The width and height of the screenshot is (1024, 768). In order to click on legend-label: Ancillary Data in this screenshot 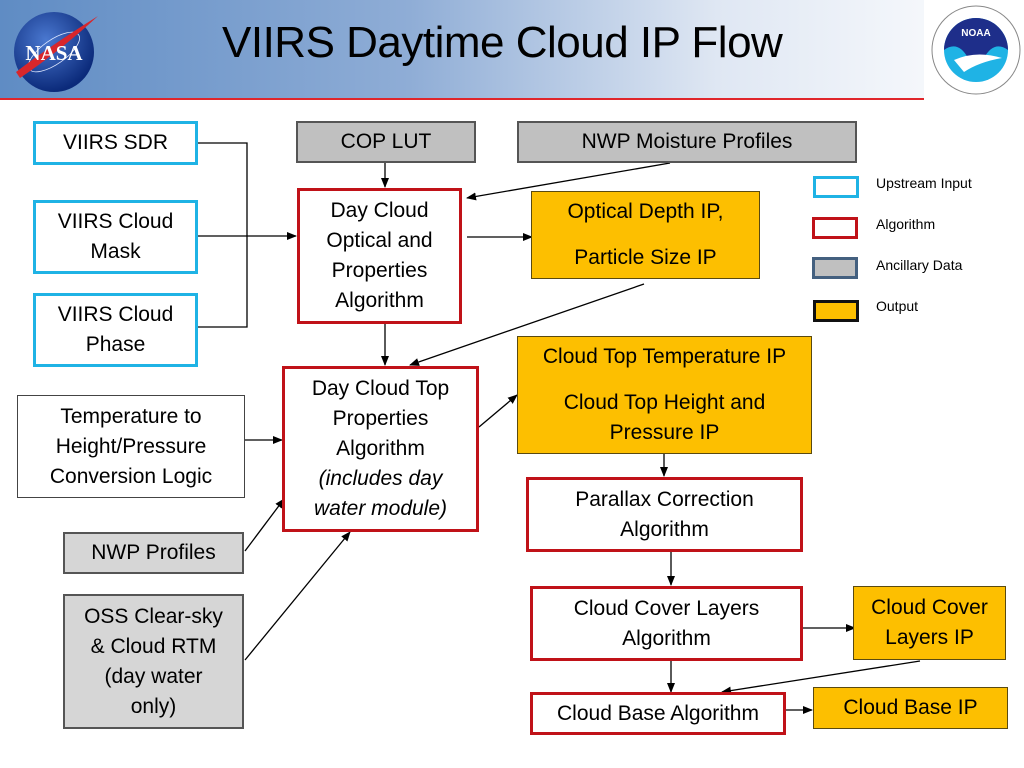, I will do `click(919, 265)`.